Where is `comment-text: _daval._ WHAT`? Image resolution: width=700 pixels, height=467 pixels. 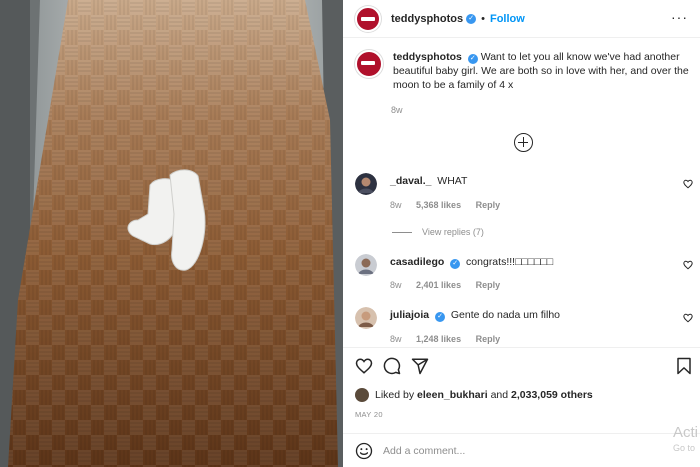 comment-text: _daval._ WHAT is located at coordinates (428, 181).